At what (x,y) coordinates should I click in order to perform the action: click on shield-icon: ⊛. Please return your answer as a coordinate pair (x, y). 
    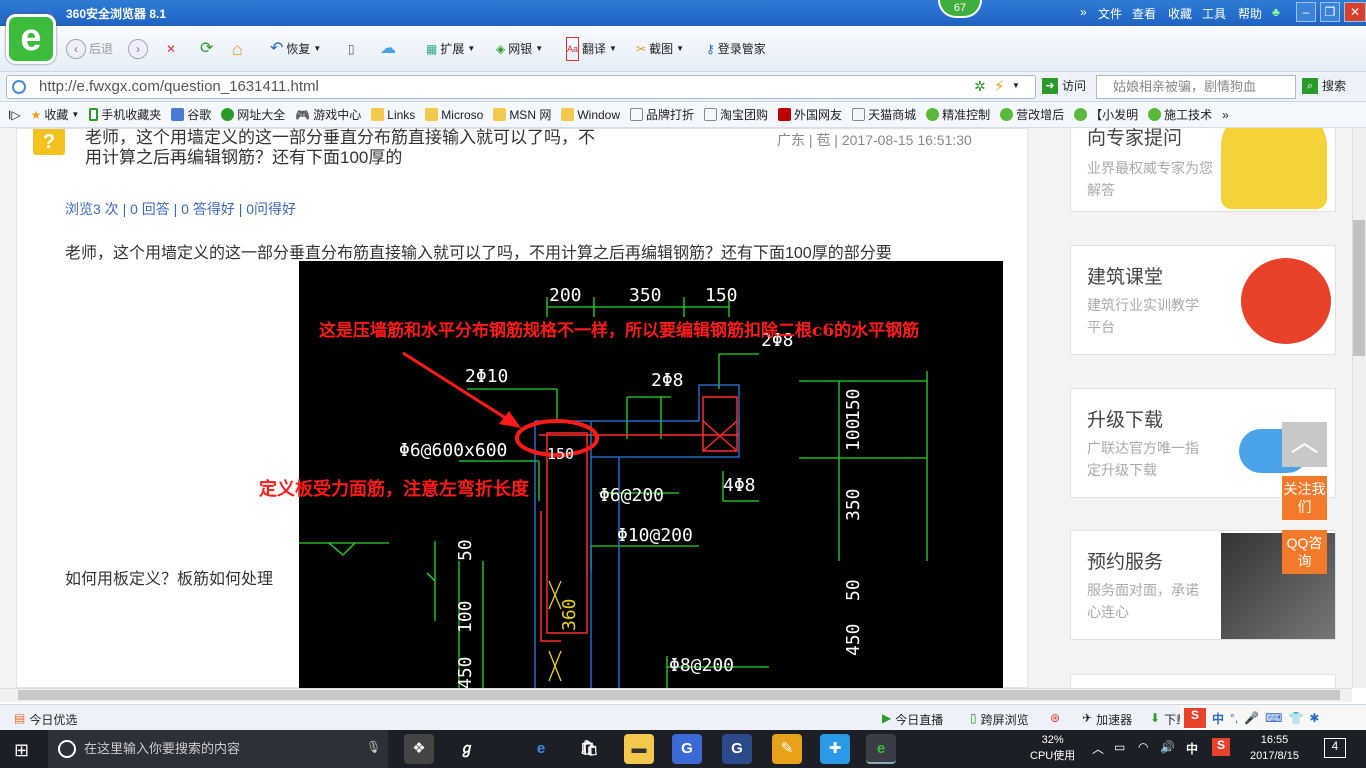
    Looking at the image, I should click on (1055, 718).